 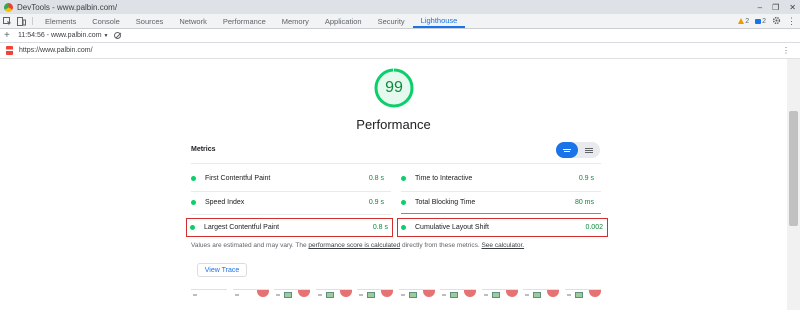 I want to click on message-icon, so click(x=758, y=21).